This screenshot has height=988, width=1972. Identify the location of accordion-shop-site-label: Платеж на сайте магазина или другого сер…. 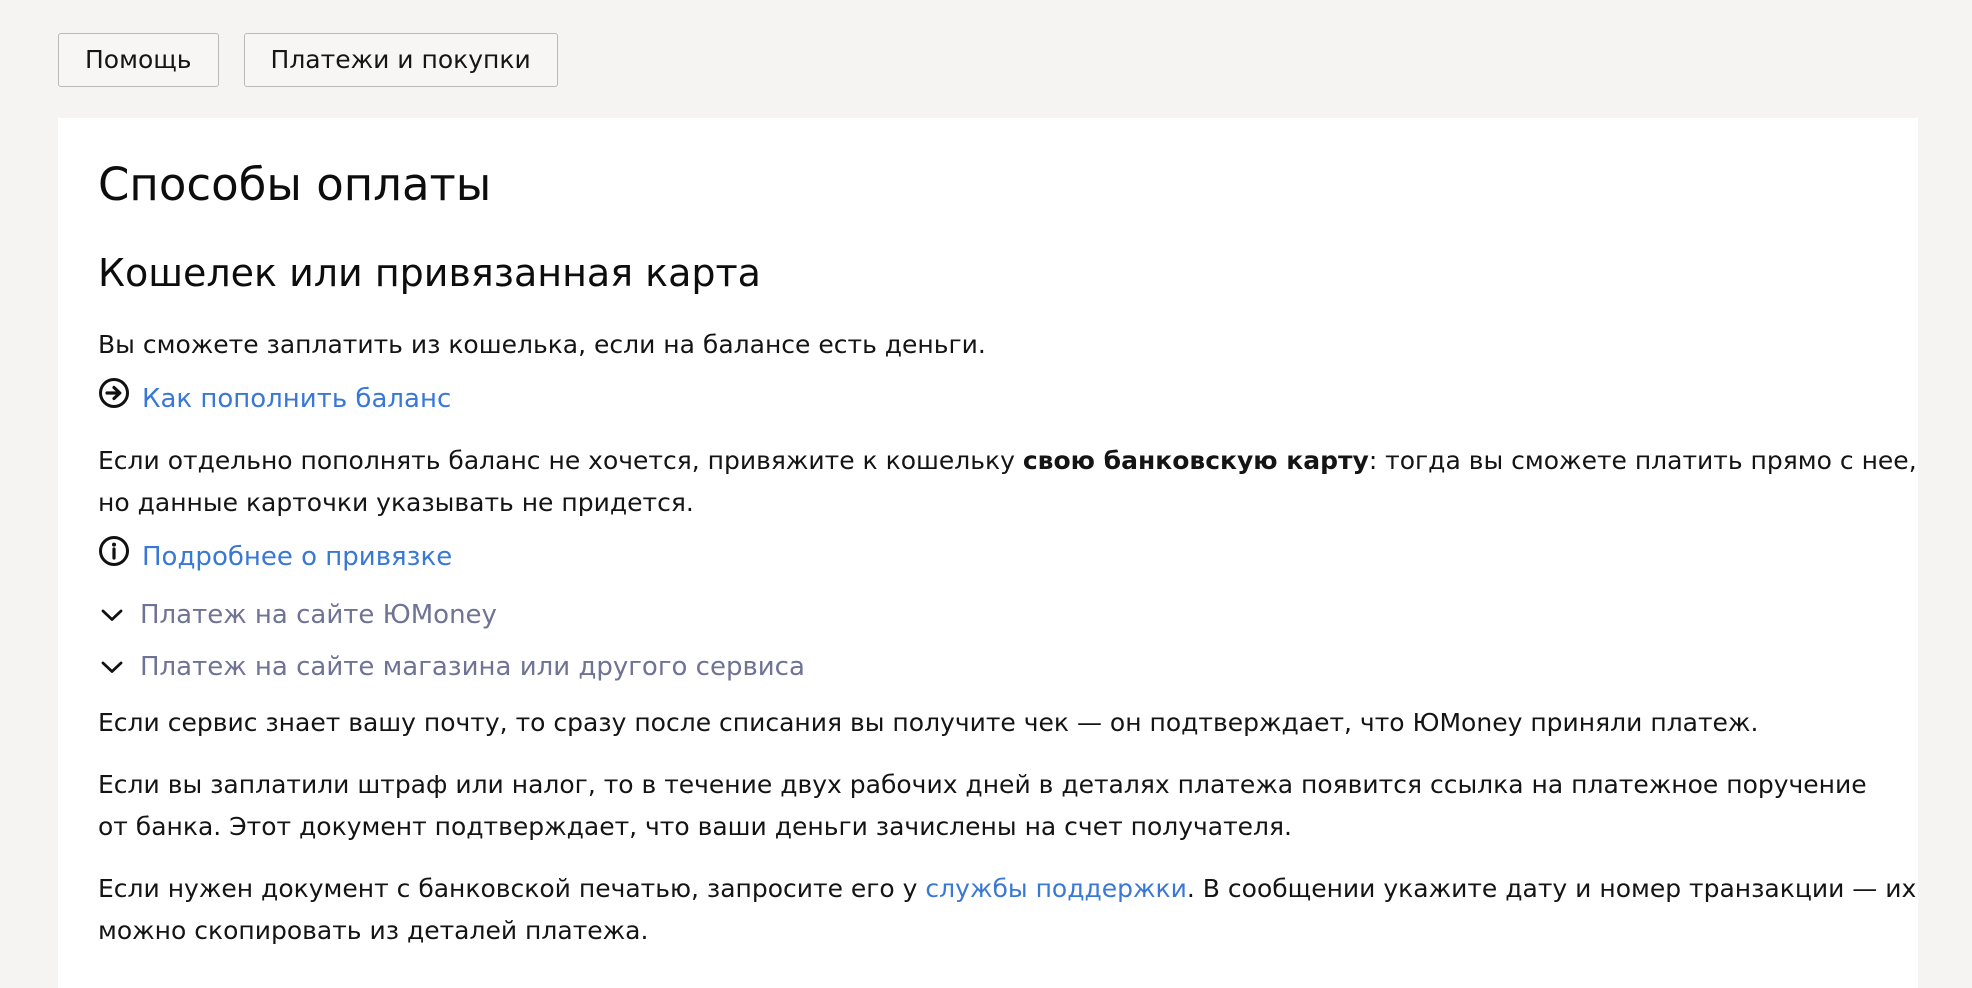
(472, 667).